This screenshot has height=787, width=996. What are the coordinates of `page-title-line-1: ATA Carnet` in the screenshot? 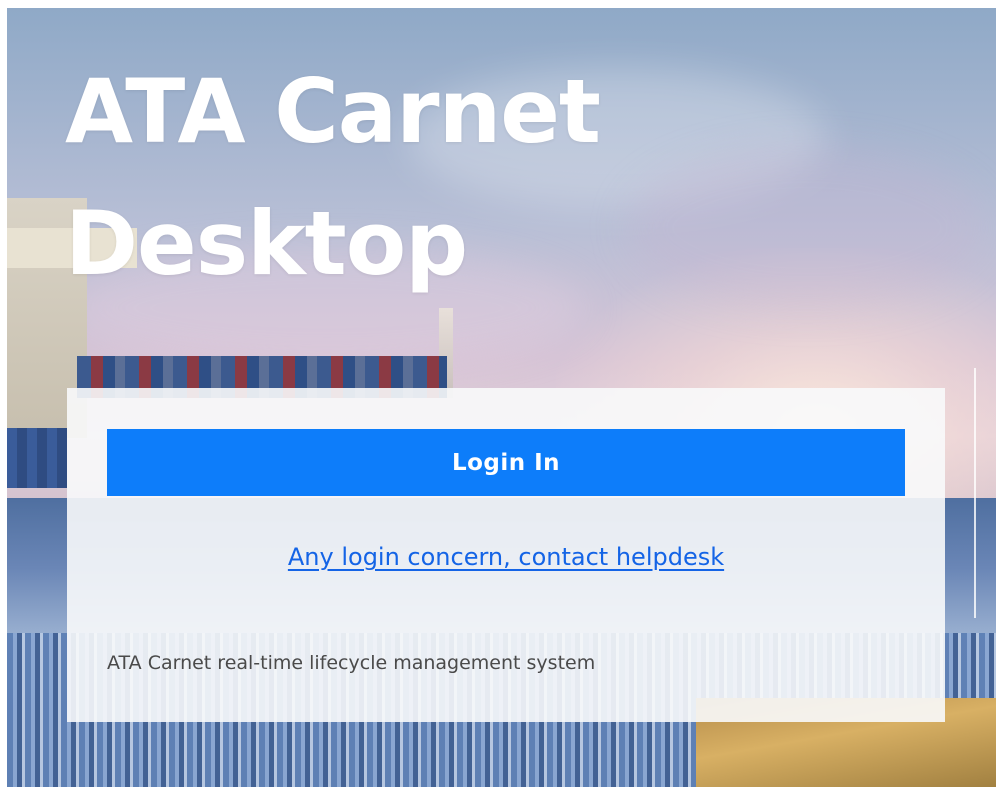 It's located at (333, 111).